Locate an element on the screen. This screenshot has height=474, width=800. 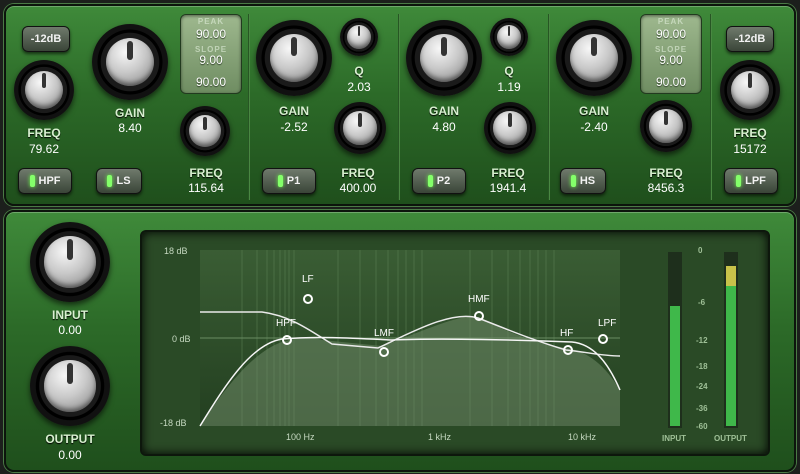
p1-gain-value: -2.52 is located at coordinates (294, 127).